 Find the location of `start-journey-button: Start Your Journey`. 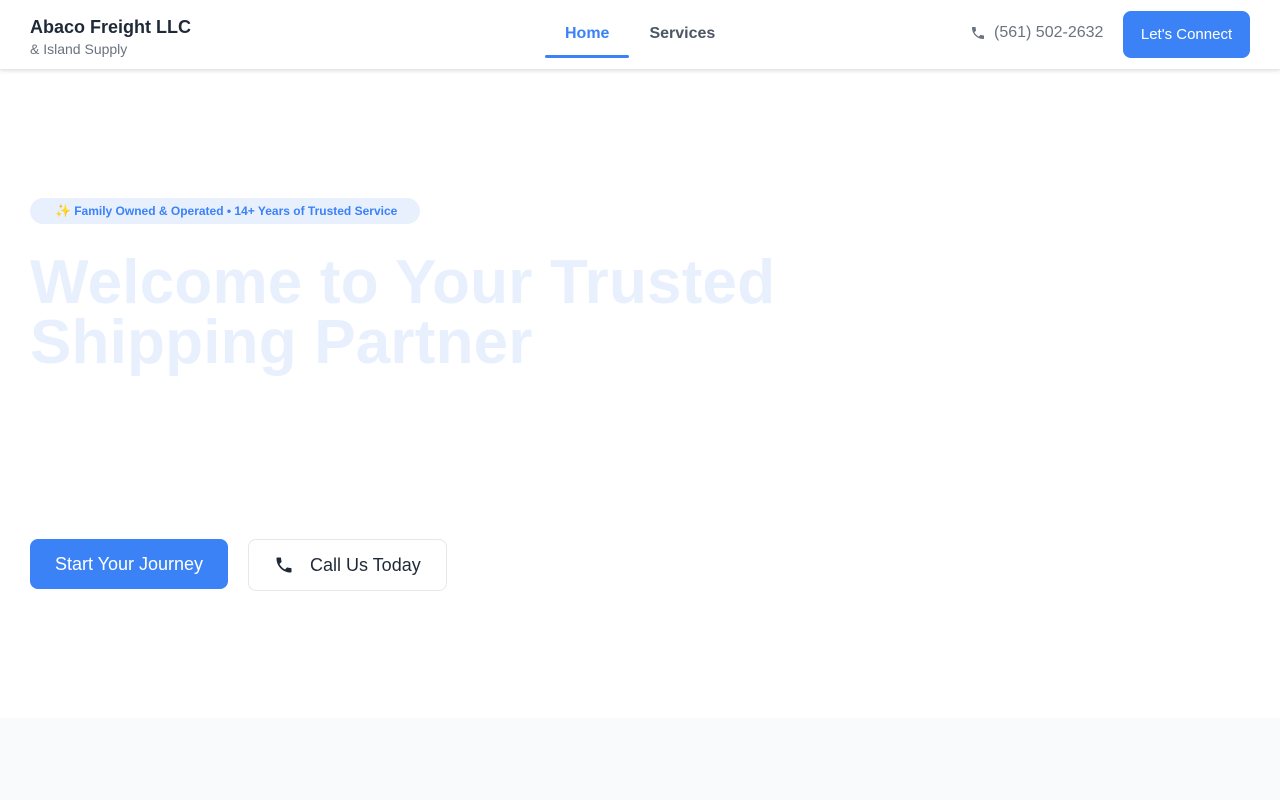

start-journey-button: Start Your Journey is located at coordinates (129, 564).